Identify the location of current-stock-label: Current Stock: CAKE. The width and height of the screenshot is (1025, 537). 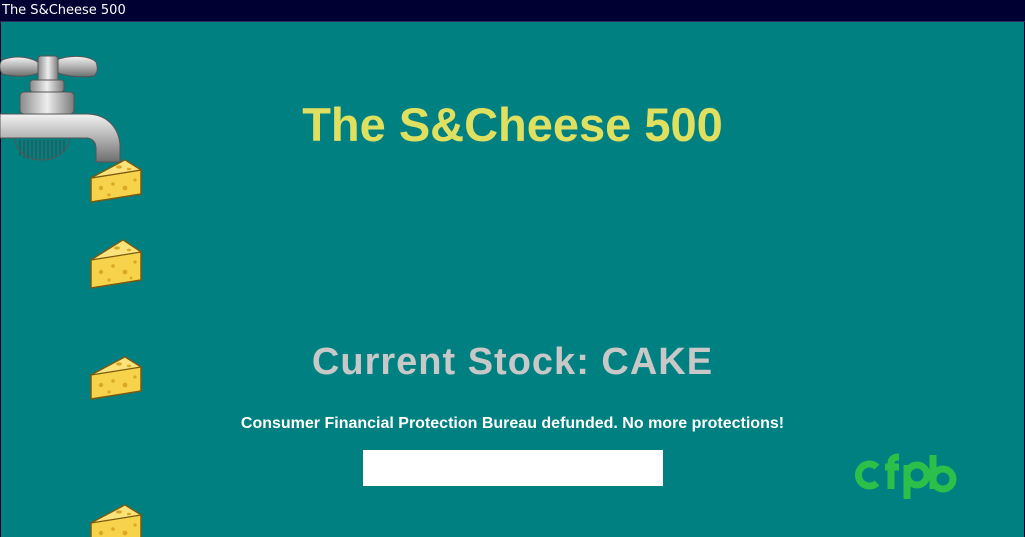
(512, 362).